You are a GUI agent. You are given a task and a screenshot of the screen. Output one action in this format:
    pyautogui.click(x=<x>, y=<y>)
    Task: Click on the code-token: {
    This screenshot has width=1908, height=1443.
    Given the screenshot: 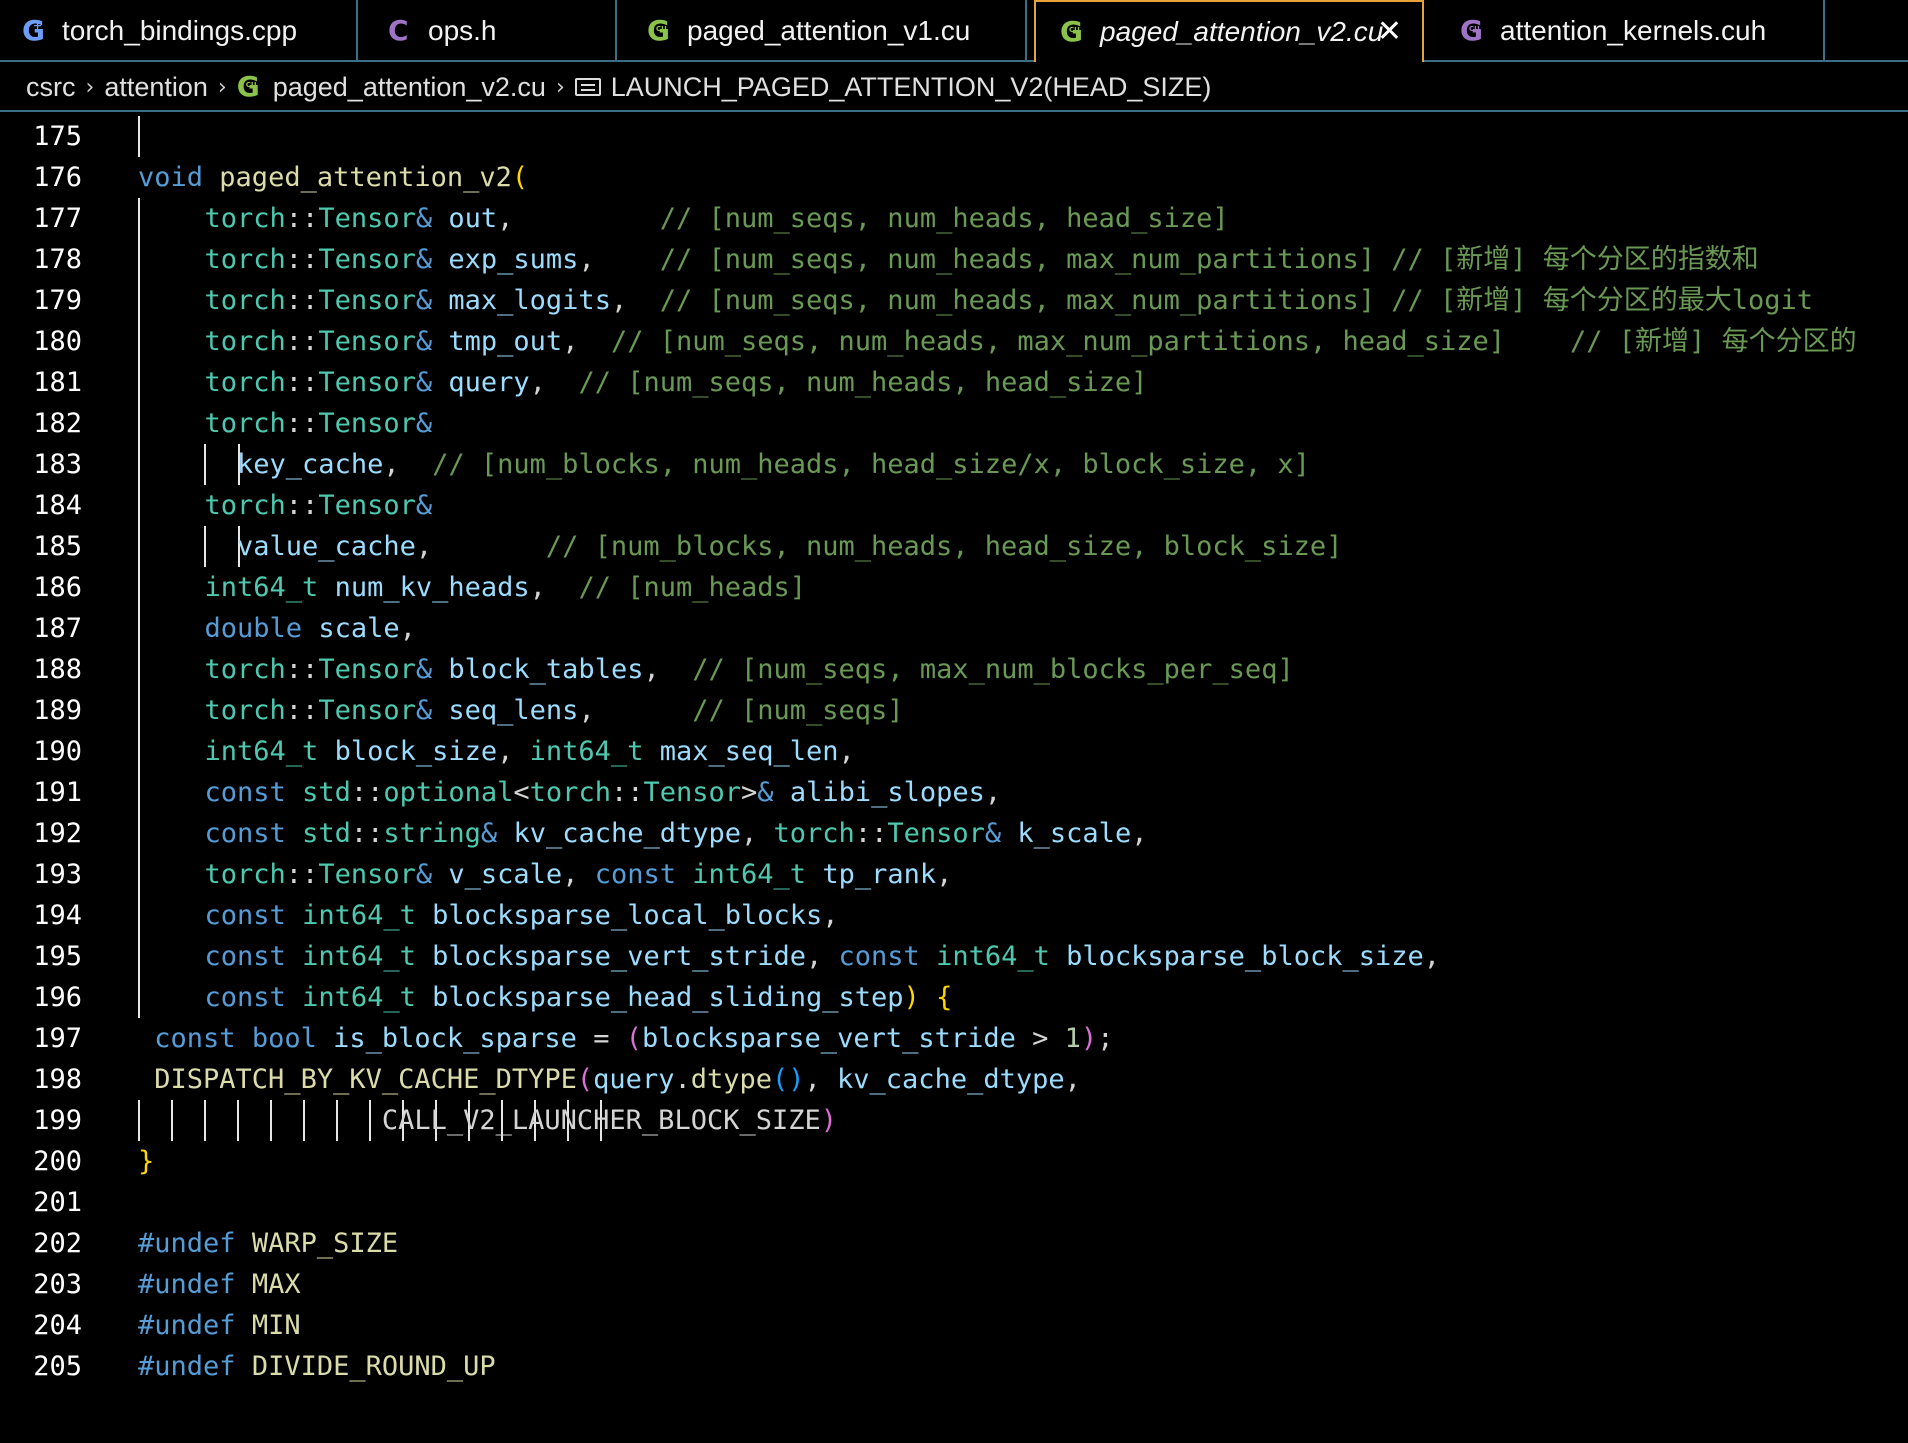 What is the action you would take?
    pyautogui.click(x=944, y=997)
    